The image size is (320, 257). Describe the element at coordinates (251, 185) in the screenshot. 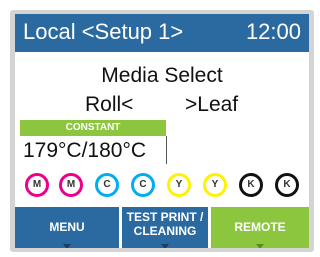

I see `ink-black-1: K` at that location.